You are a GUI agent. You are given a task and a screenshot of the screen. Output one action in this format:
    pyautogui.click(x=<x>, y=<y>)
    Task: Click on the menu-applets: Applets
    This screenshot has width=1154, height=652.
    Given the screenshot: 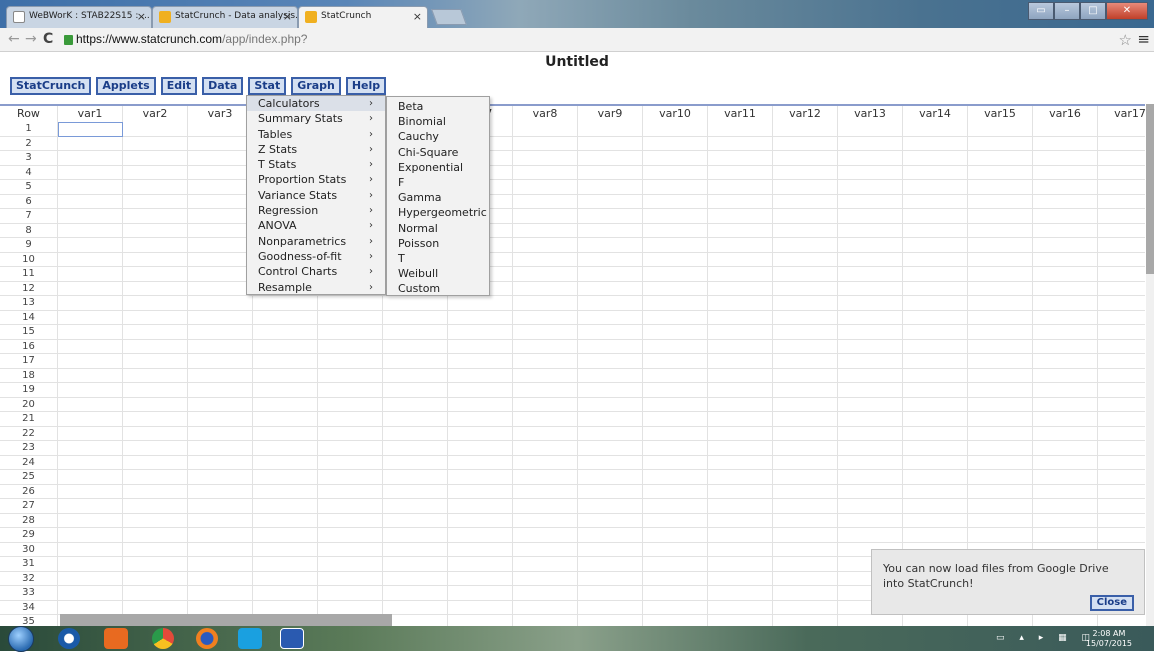 What is the action you would take?
    pyautogui.click(x=126, y=86)
    